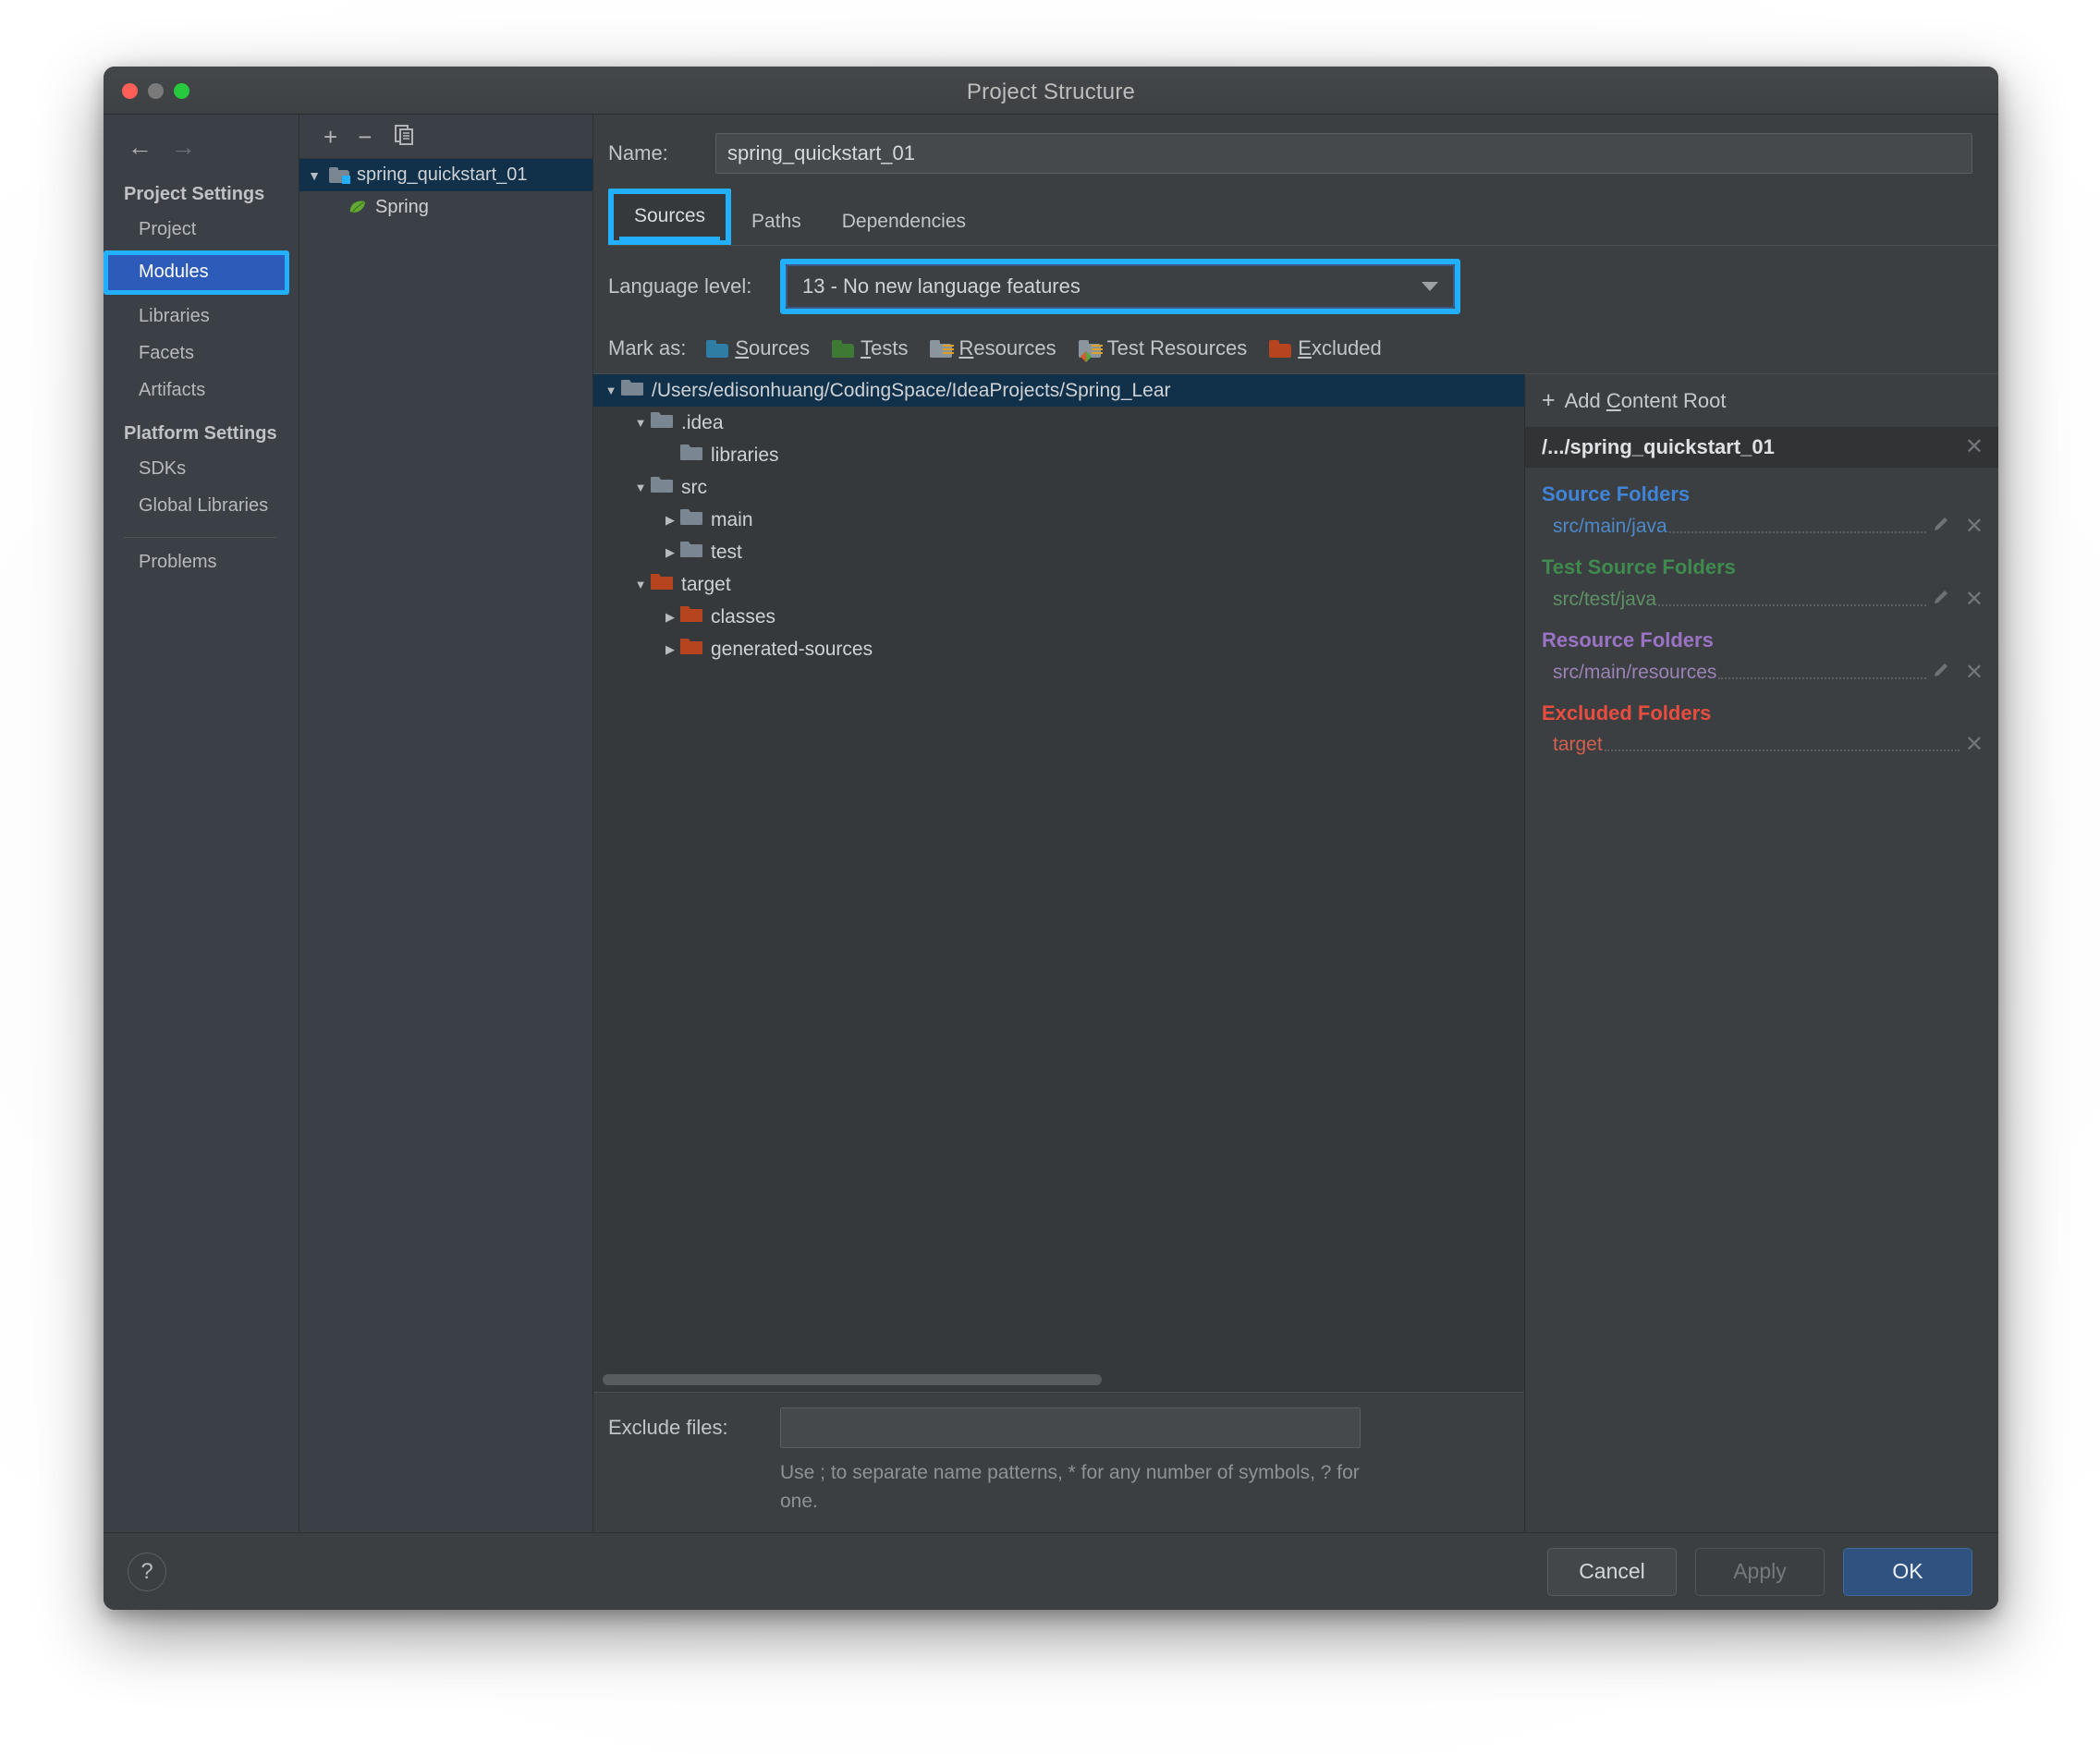 Image resolution: width=2100 pixels, height=1754 pixels. I want to click on mark-as-sources-label-rest: ources, so click(780, 348).